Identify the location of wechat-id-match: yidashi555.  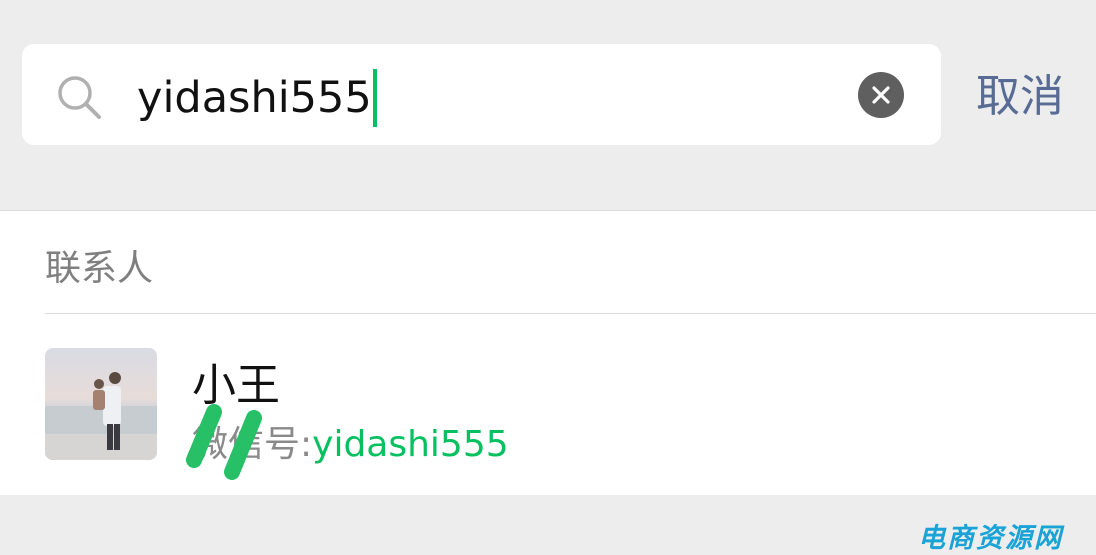
(410, 444).